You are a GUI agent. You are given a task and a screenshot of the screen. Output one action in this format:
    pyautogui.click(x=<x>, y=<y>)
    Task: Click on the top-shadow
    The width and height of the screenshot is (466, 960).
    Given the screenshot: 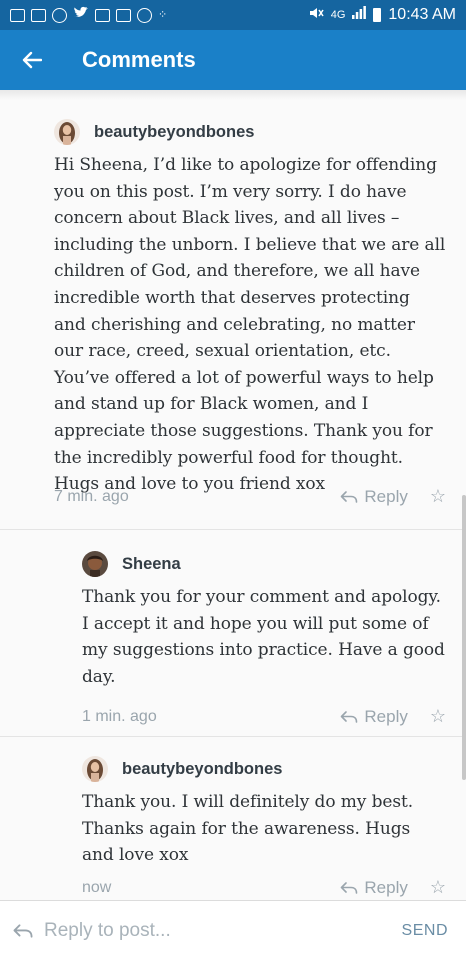 What is the action you would take?
    pyautogui.click(x=233, y=95)
    